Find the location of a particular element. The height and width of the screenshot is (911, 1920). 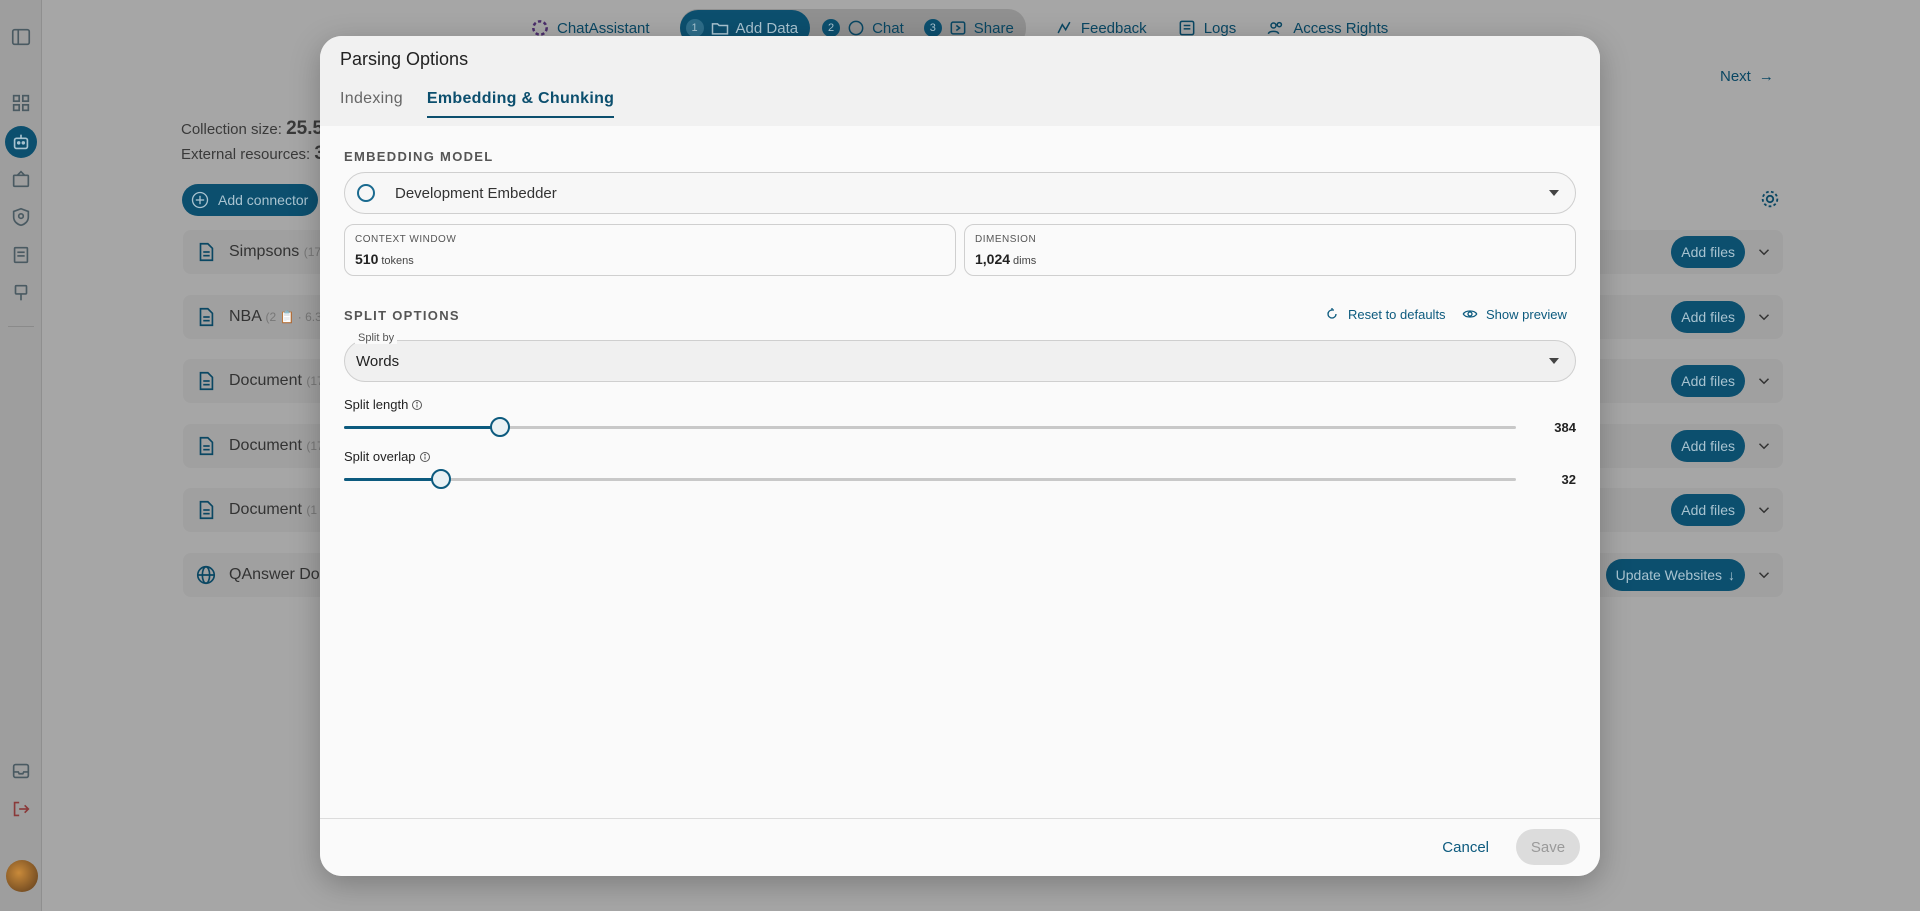

context-window-field: CONTEXT WINDOW 510 tokens is located at coordinates (650, 250).